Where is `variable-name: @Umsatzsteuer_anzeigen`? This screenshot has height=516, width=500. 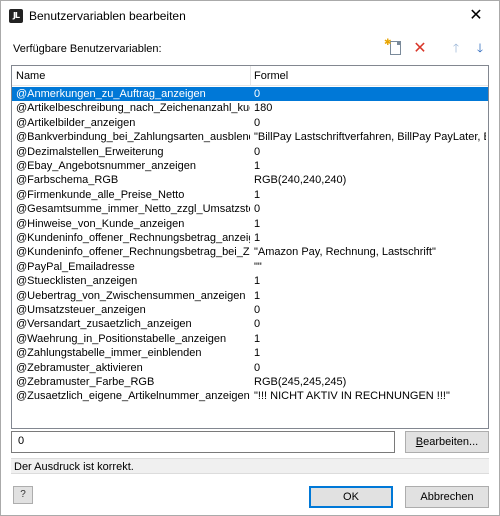
variable-name: @Umsatzsteuer_anzeigen is located at coordinates (81, 310).